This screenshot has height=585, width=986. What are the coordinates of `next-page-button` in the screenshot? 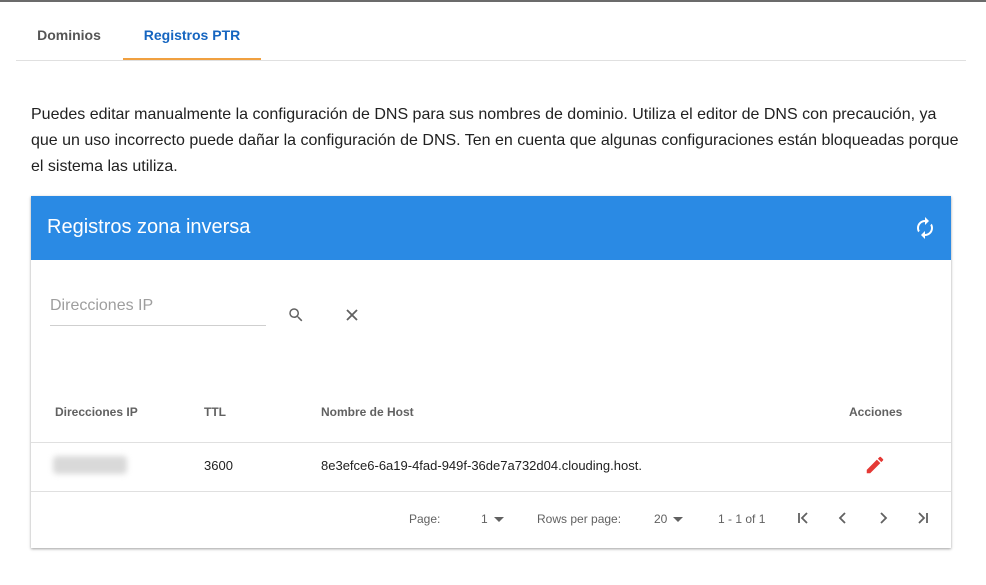 It's located at (883, 518).